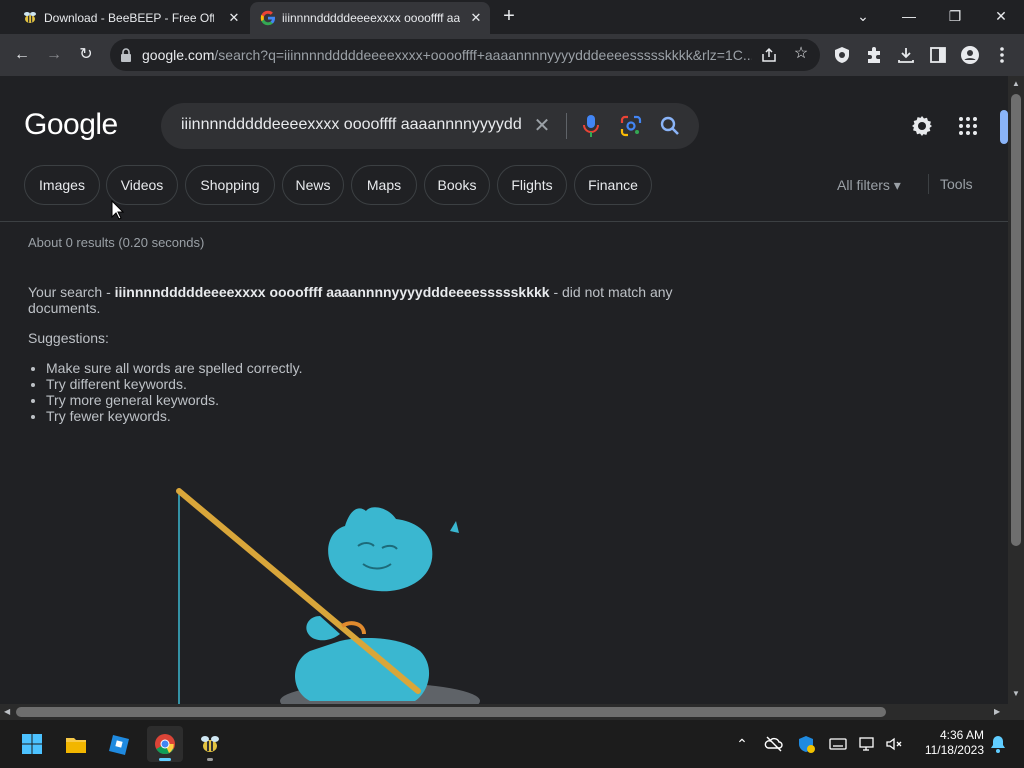  What do you see at coordinates (174, 384) in the screenshot?
I see `suggestion-item: Try different keywords.` at bounding box center [174, 384].